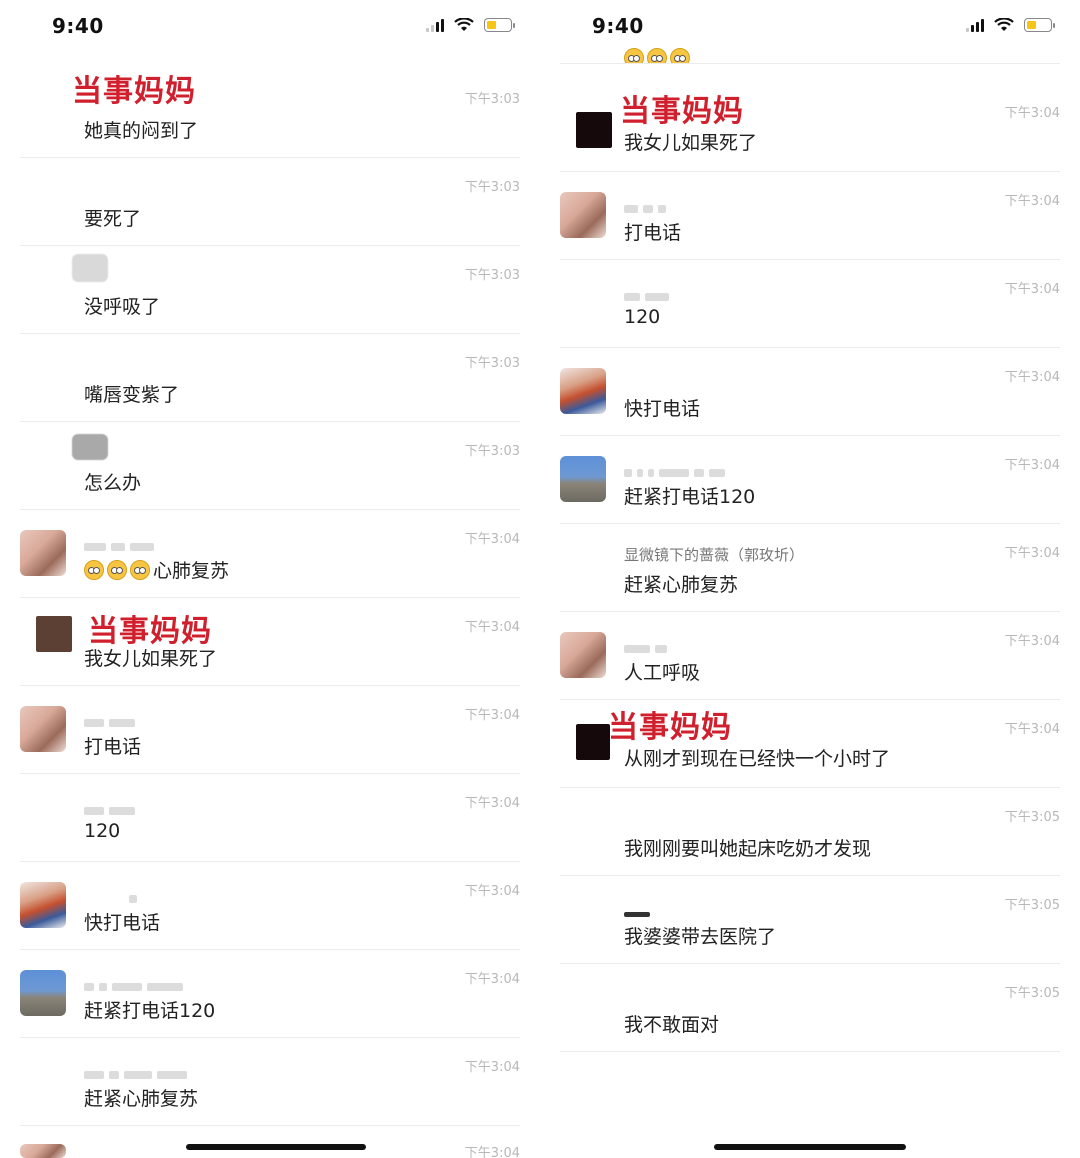 This screenshot has height=1158, width=1080. I want to click on message-text: 我婆婆带去医院了, so click(700, 937).